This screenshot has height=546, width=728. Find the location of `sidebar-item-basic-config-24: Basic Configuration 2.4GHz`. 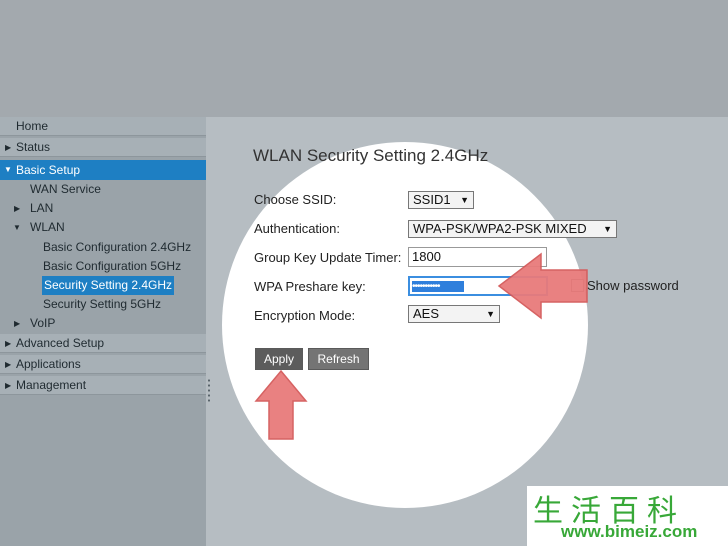

sidebar-item-basic-config-24: Basic Configuration 2.4GHz is located at coordinates (103, 247).